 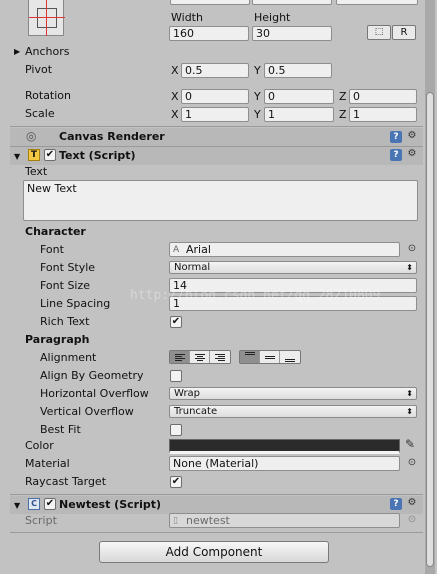 What do you see at coordinates (220, 200) in the screenshot?
I see `text-area: New Text` at bounding box center [220, 200].